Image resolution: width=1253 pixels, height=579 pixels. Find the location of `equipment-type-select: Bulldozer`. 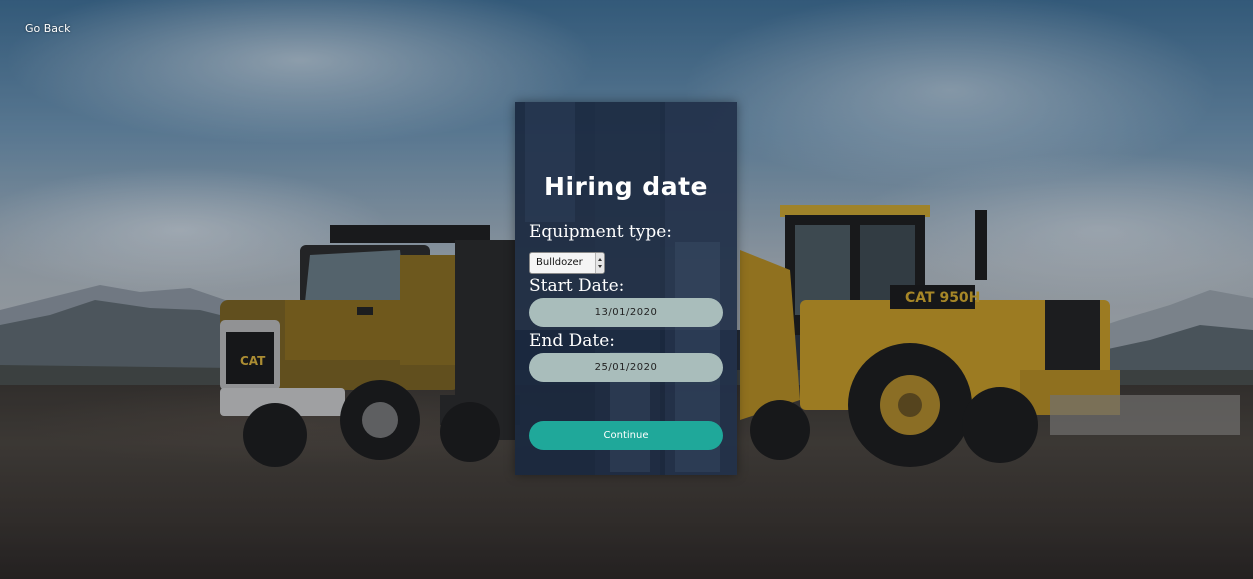

equipment-type-select: Bulldozer is located at coordinates (567, 263).